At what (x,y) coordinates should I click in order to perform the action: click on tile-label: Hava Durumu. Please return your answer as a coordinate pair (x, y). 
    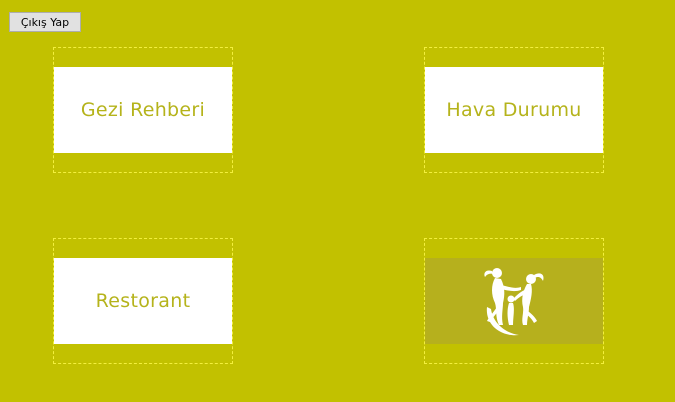
    Looking at the image, I should click on (514, 110).